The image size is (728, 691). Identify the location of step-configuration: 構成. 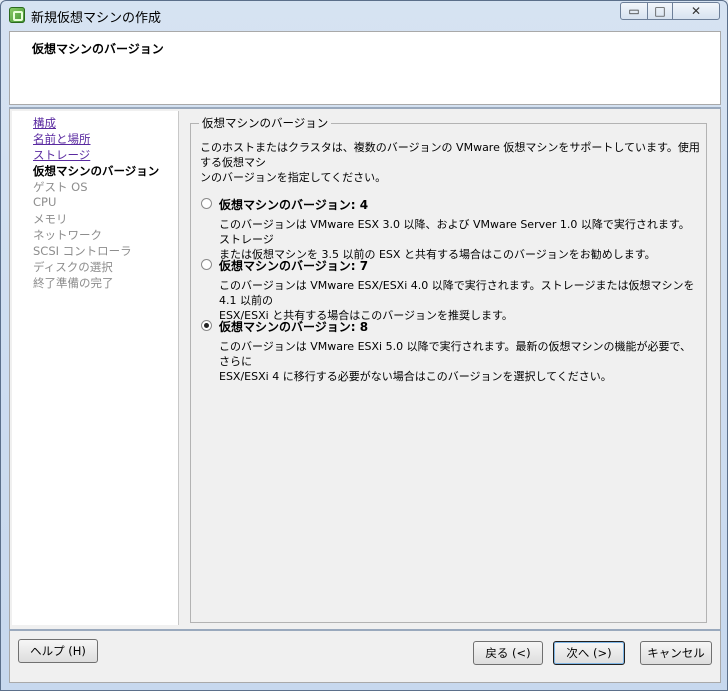
(44, 123).